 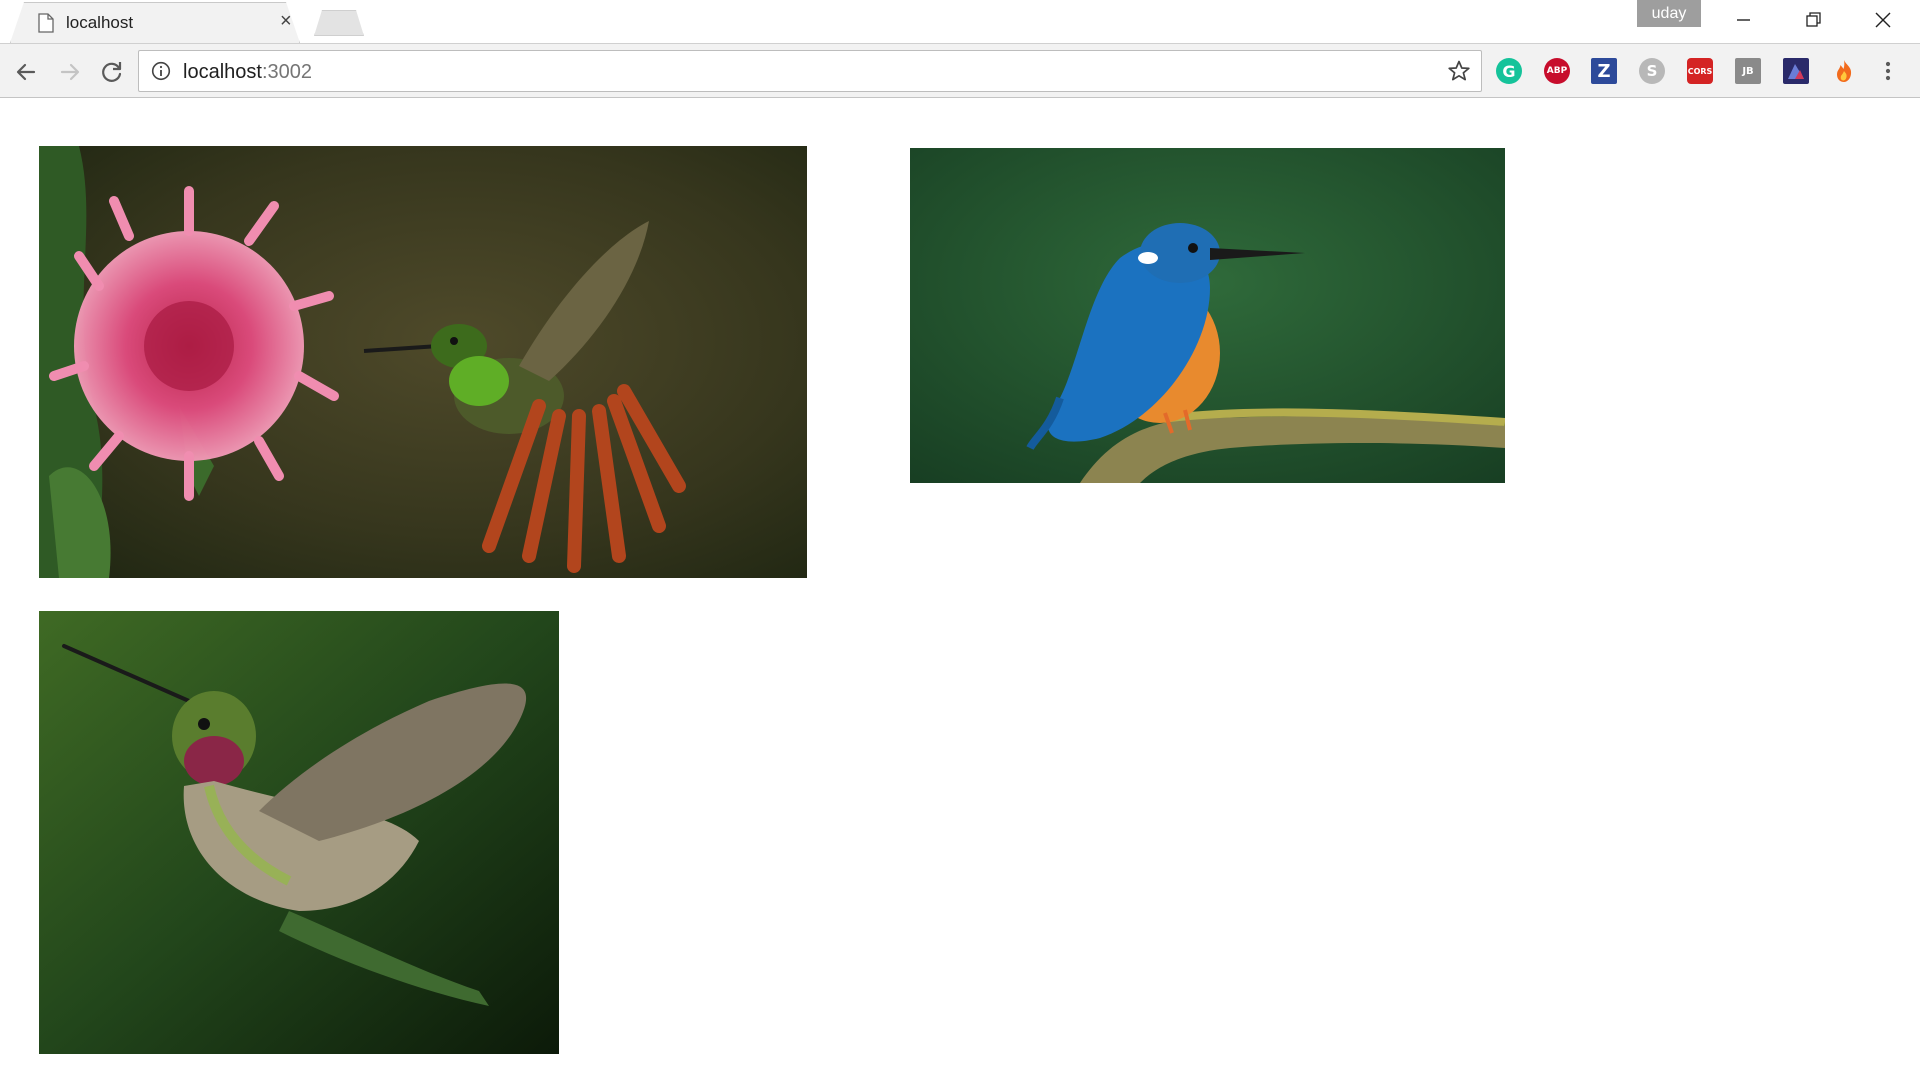 I want to click on restore-icon, so click(x=1813, y=20).